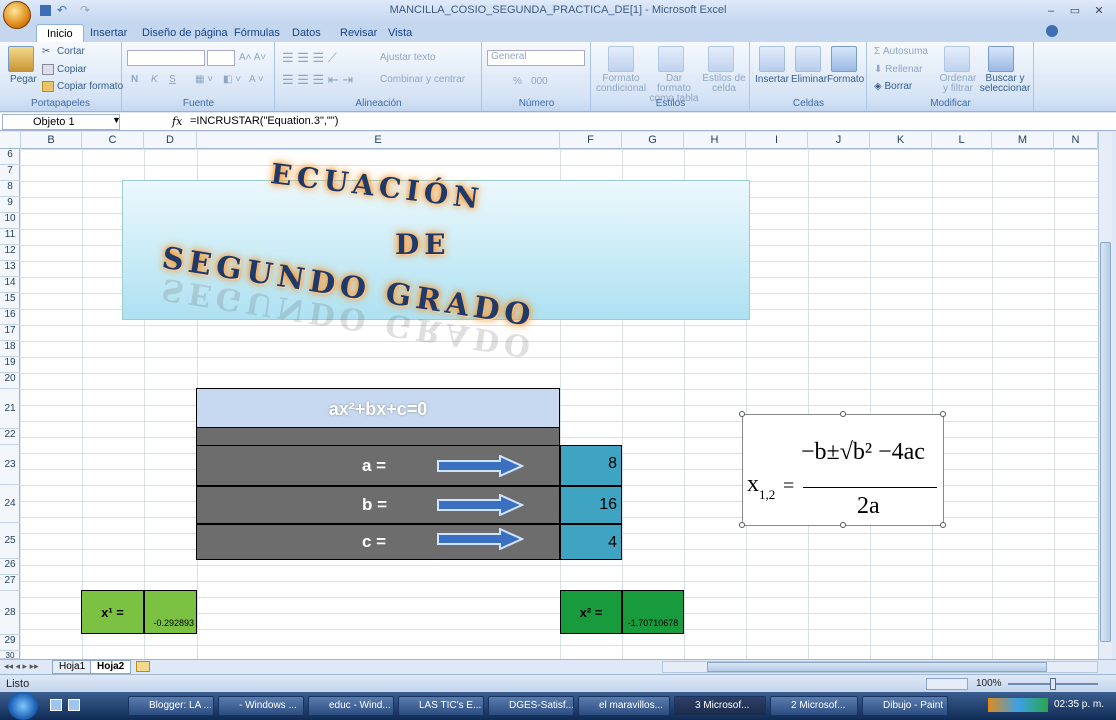 Image resolution: width=1116 pixels, height=720 pixels. Describe the element at coordinates (61, 122) in the screenshot. I see `name-box: Objeto 1` at that location.